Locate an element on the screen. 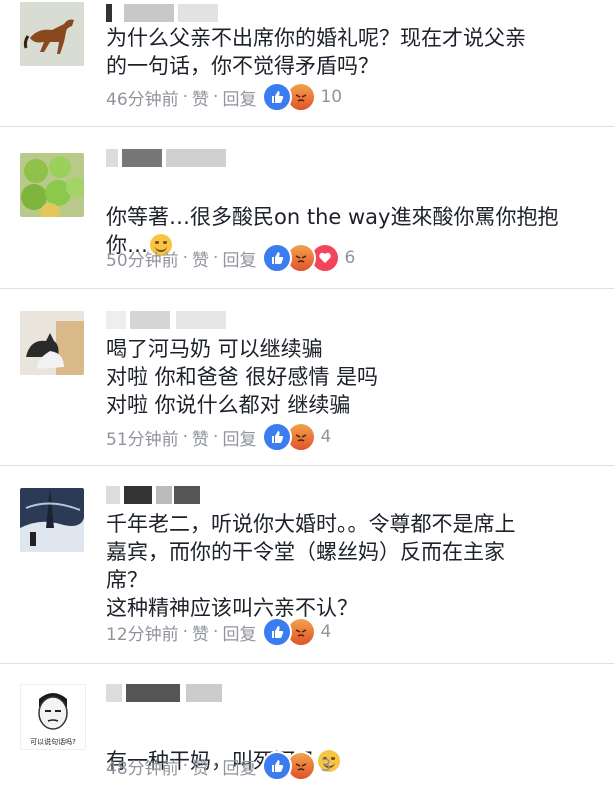 Image resolution: width=614 pixels, height=800 pixels. avatar-caption: 可以说句话吗? is located at coordinates (53, 742).